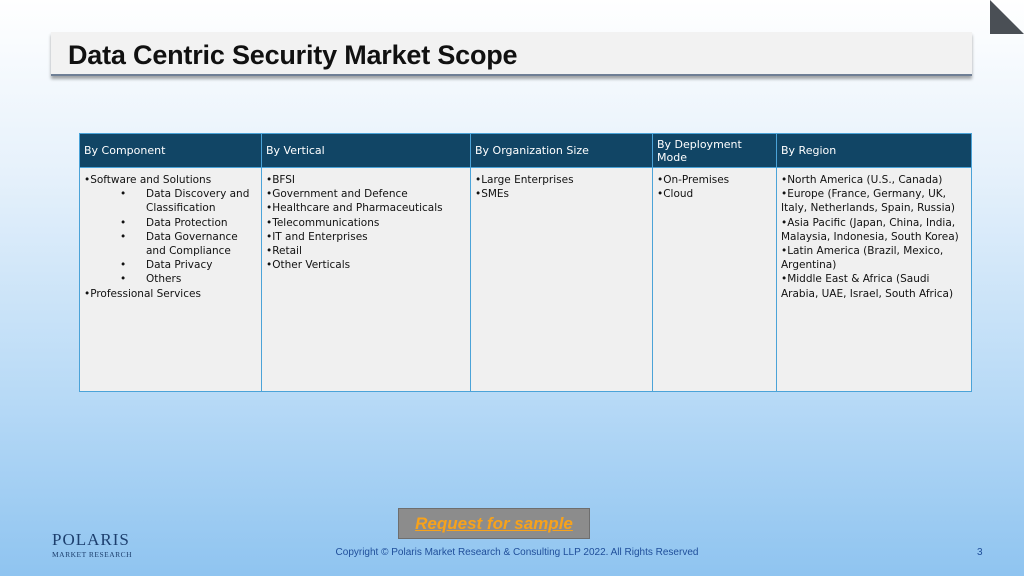  I want to click on header-by-component: By Component, so click(170, 150).